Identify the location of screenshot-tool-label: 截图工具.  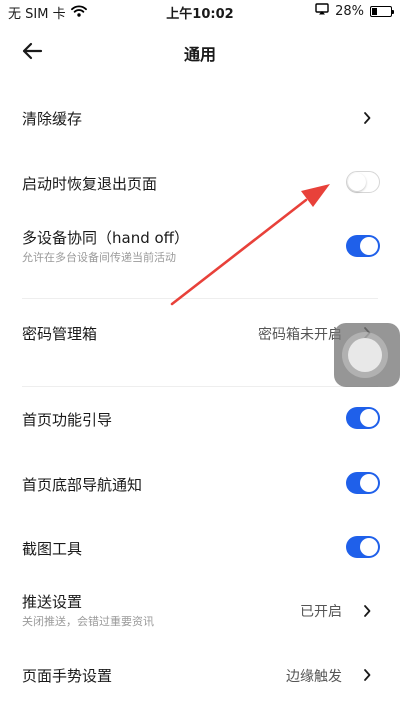
(52, 549).